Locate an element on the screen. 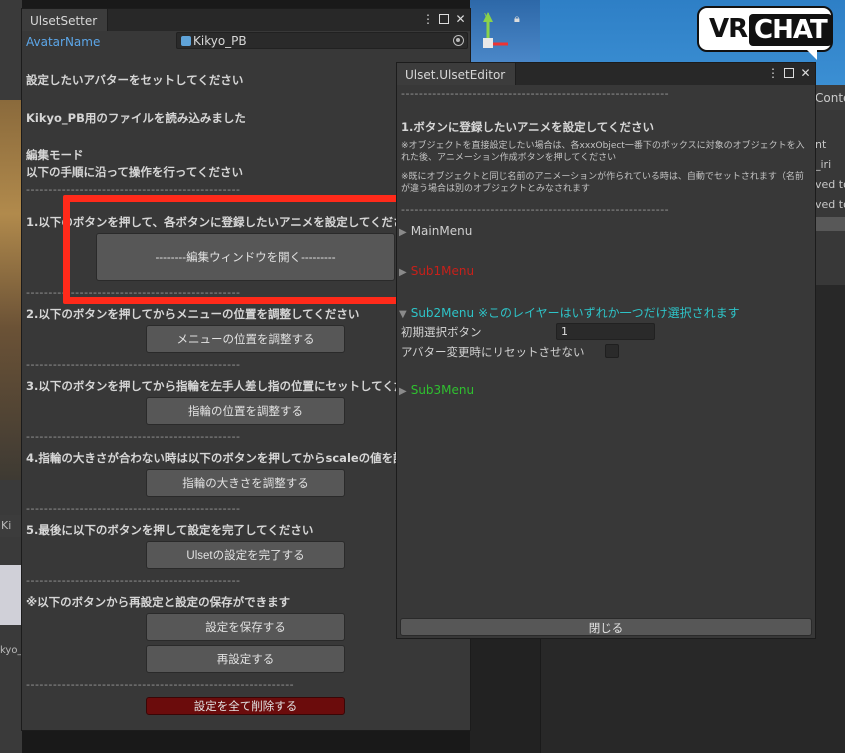  vrchat-logo: VR CHAT is located at coordinates (765, 33).